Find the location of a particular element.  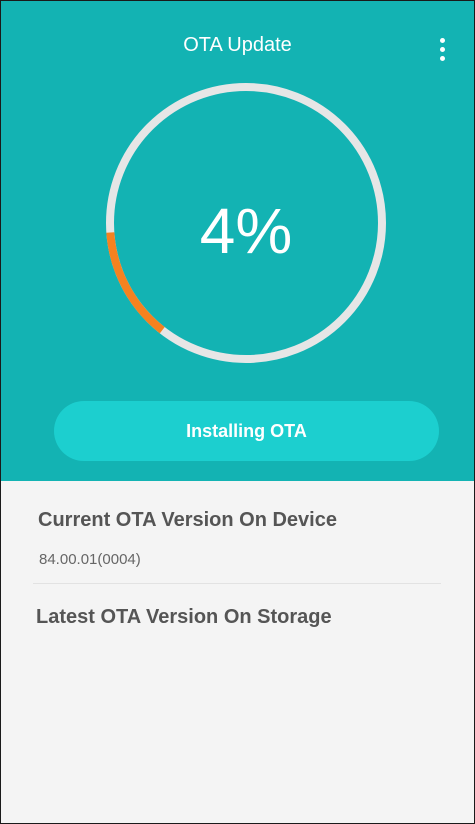

installing-ota-button: Installing OTA is located at coordinates (246, 431).